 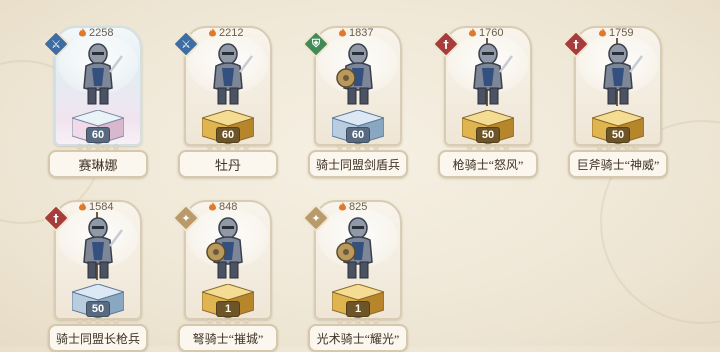 I want to click on unit-card: ✦ 825 1 ★ ★ ★ ★ ★ 光术骑士“耀光”, so click(x=354, y=274).